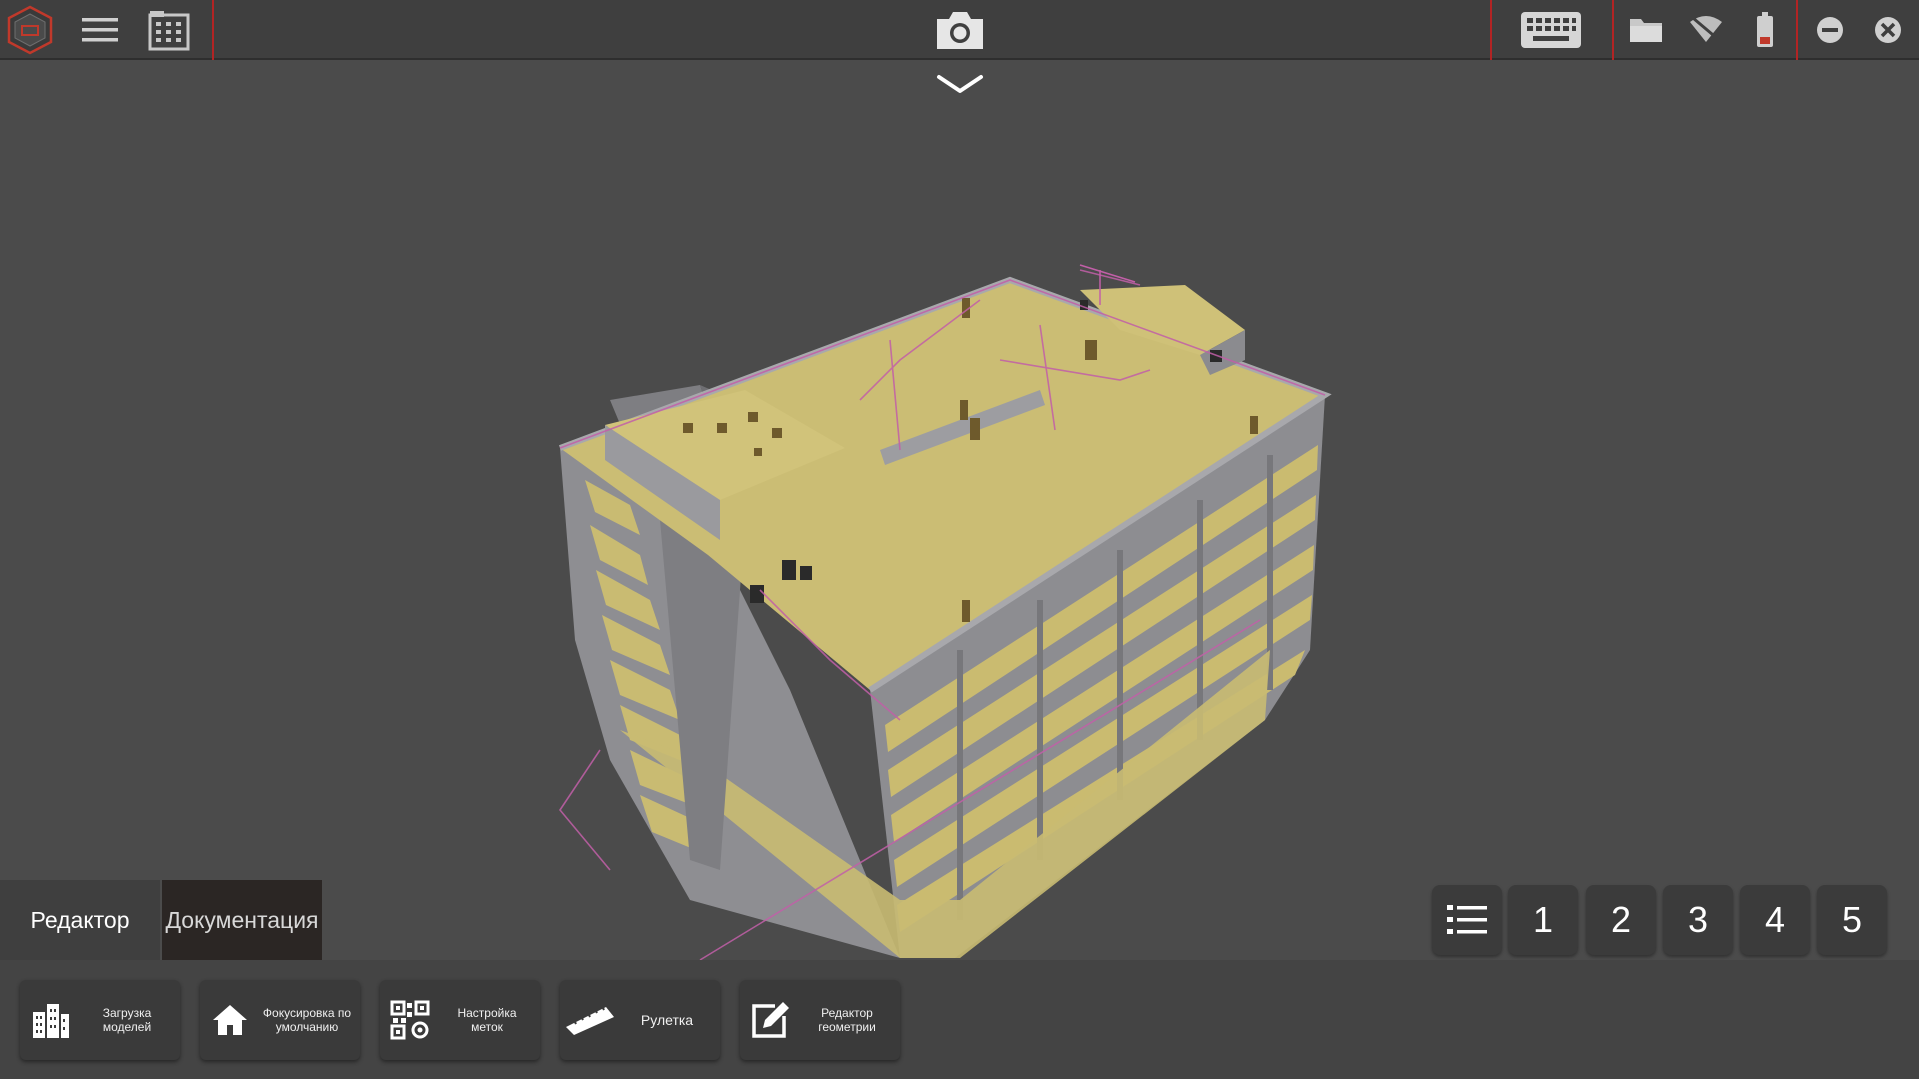 This screenshot has height=1079, width=1919. Describe the element at coordinates (667, 1020) in the screenshot. I see `tape-measure-label: Рулетка` at that location.